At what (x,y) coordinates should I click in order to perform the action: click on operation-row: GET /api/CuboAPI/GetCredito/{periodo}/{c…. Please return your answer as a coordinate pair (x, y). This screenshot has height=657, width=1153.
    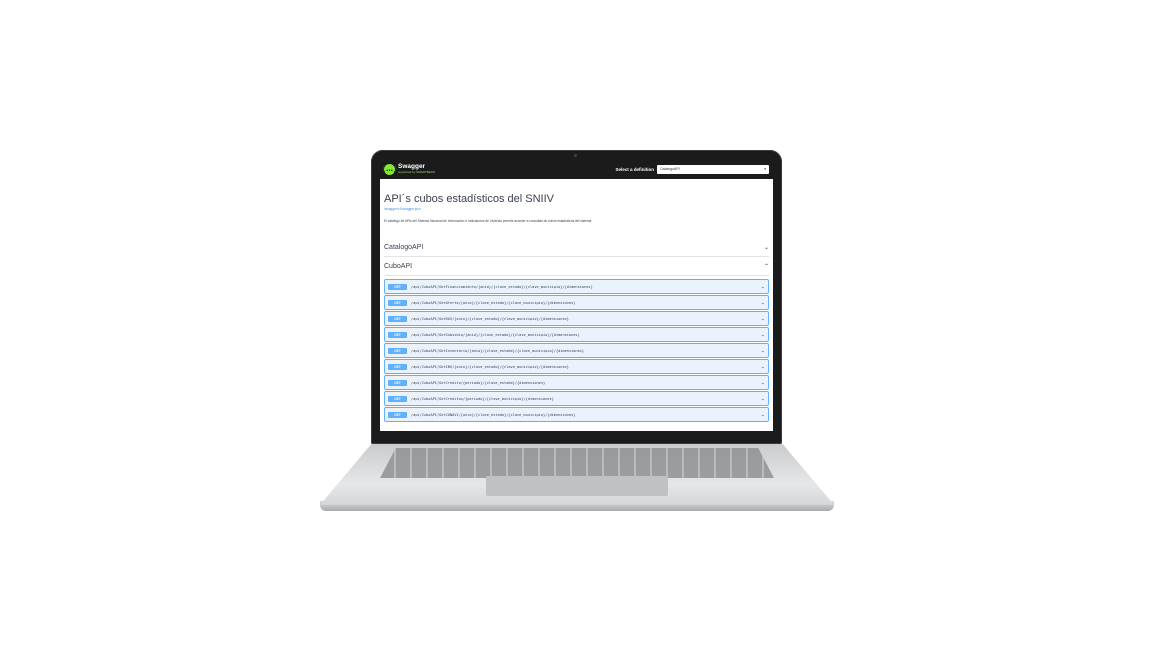
    Looking at the image, I should click on (576, 383).